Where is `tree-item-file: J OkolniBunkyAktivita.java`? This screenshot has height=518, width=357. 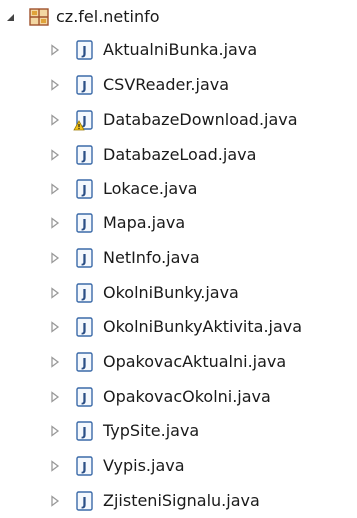
tree-item-file: J OkolniBunkyAktivita.java is located at coordinates (178, 327).